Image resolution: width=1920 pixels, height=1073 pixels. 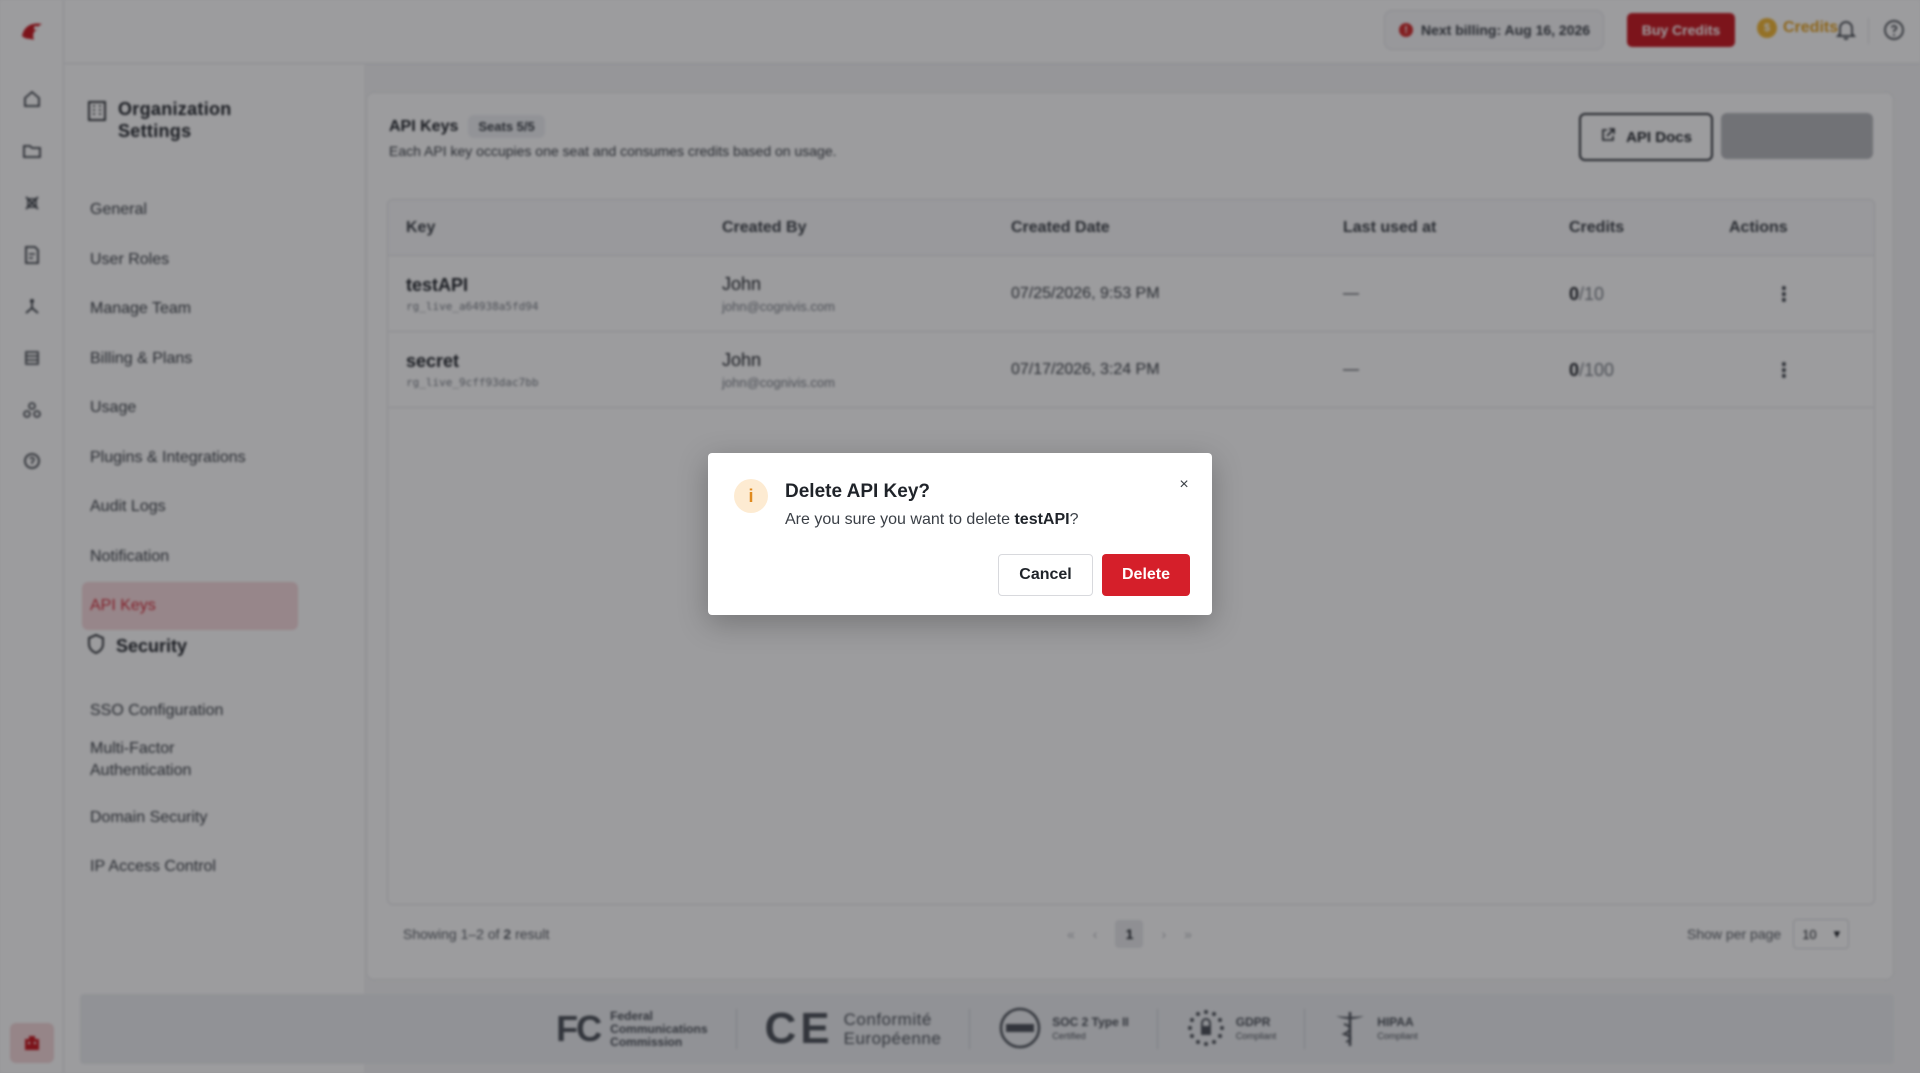 I want to click on dialog-message-suffix: ?, so click(x=1074, y=519).